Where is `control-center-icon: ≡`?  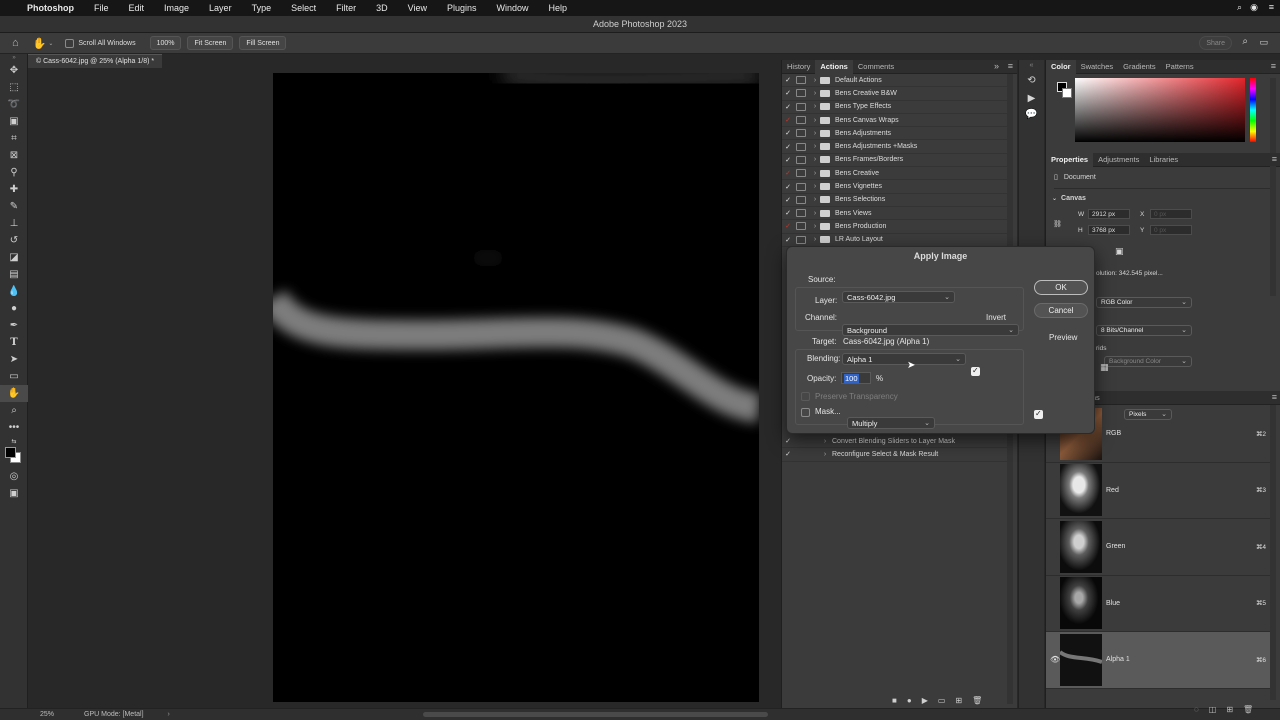 control-center-icon: ≡ is located at coordinates (1271, 7).